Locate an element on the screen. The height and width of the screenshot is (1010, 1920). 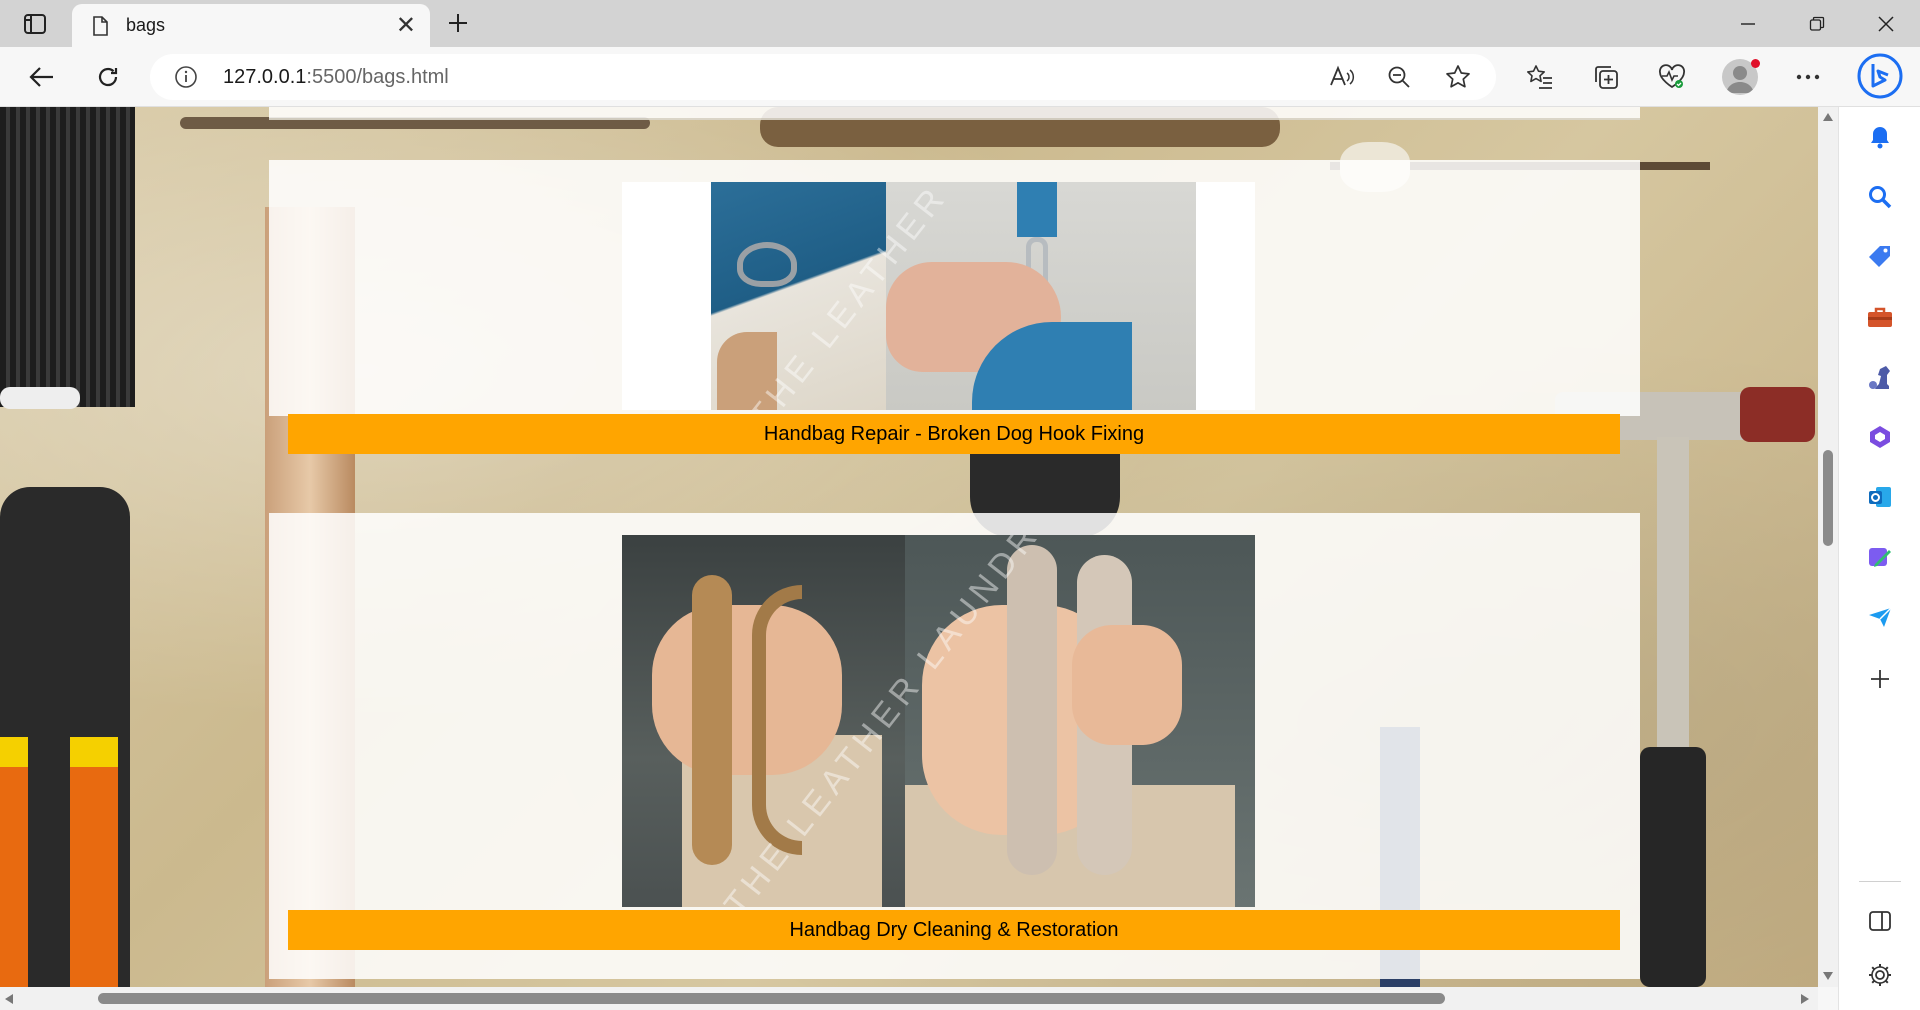
more-dots-icon is located at coordinates (1808, 77).